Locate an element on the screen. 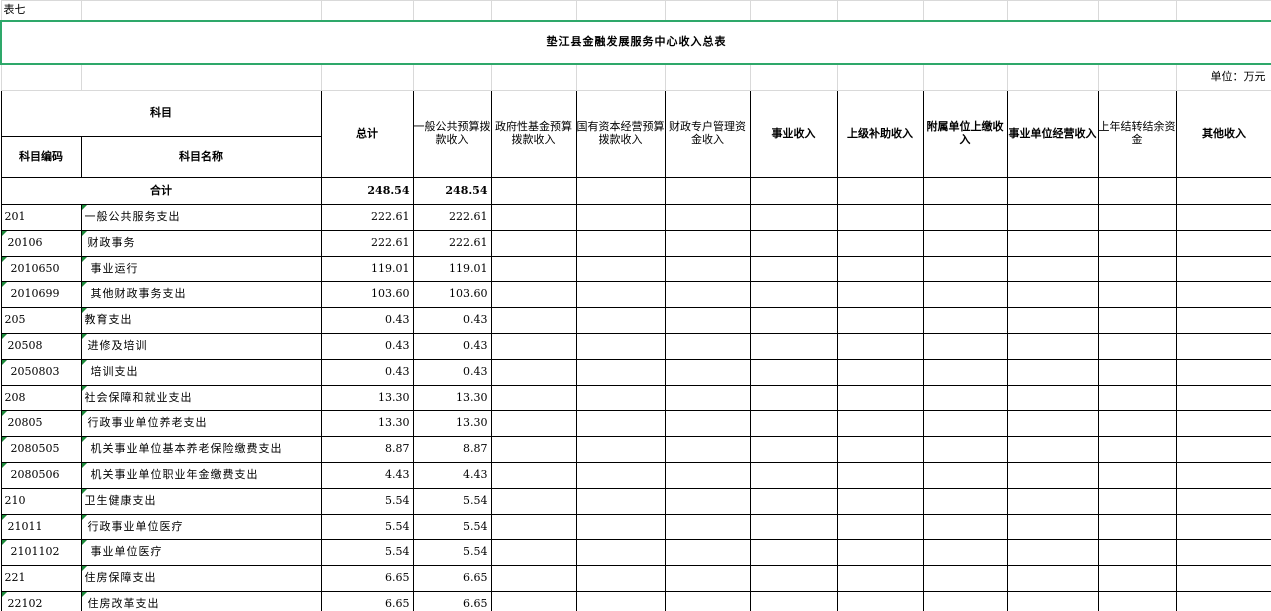 This screenshot has height=611, width=1271. subject-code-cell: 208 is located at coordinates (41, 398).